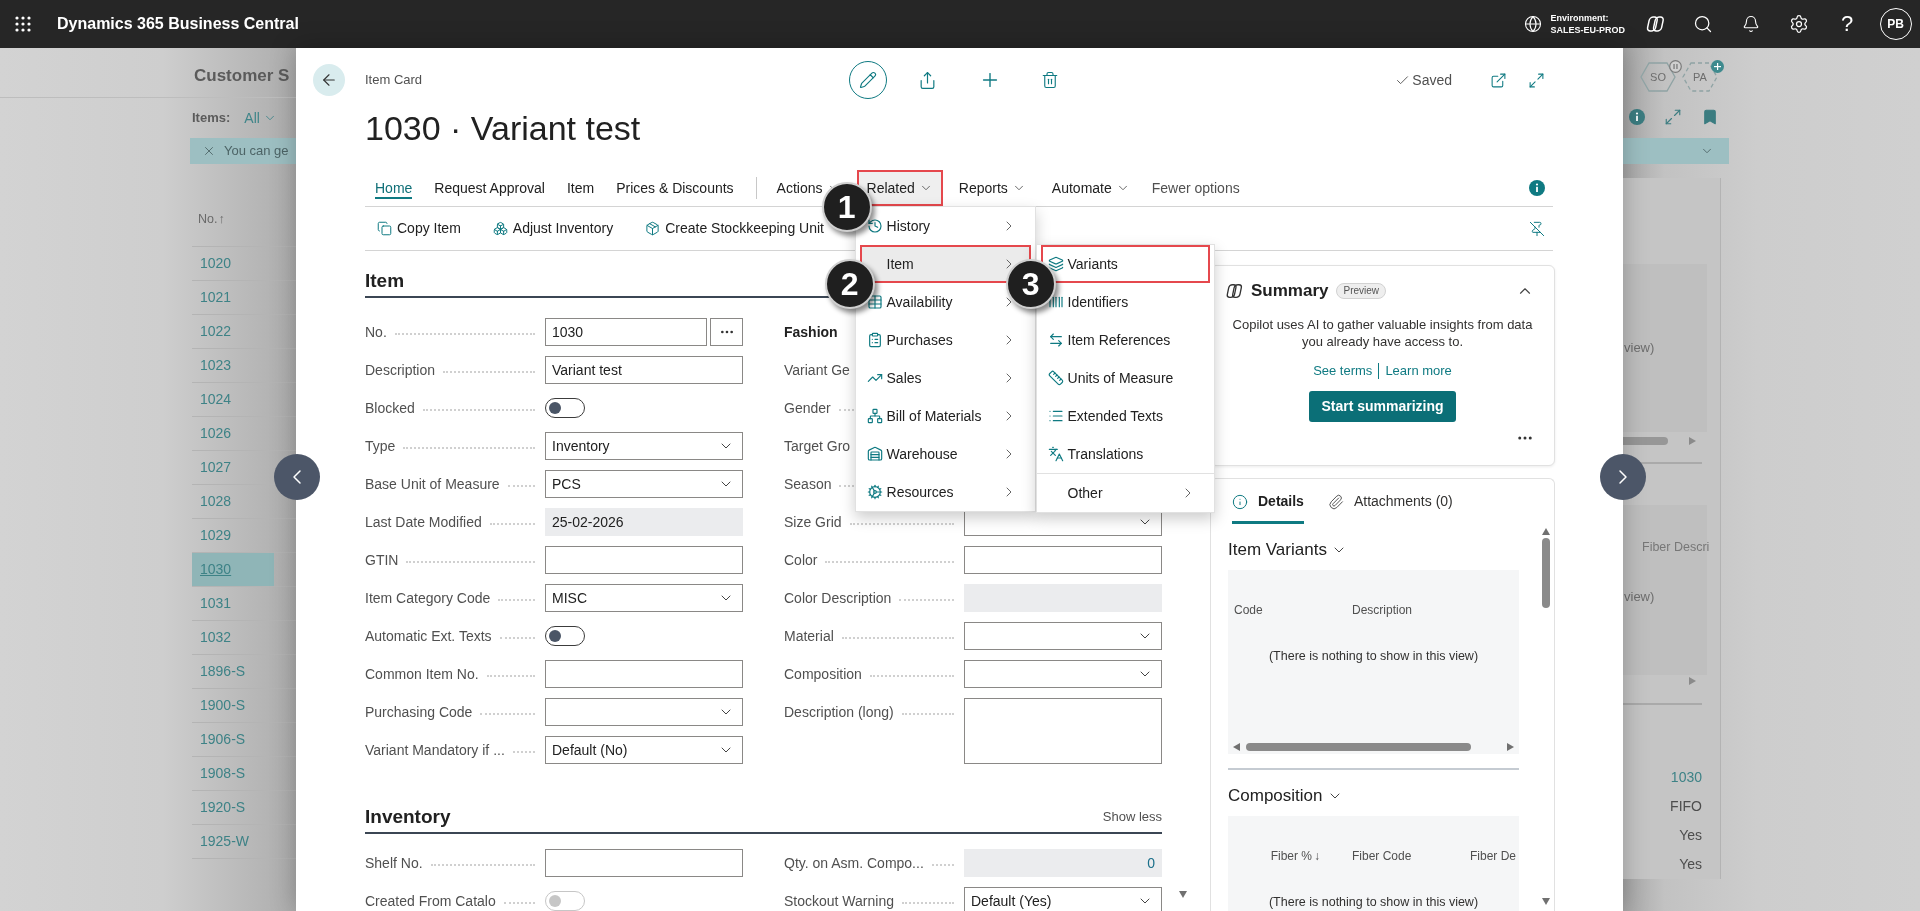 This screenshot has width=1920, height=911. Describe the element at coordinates (209, 151) in the screenshot. I see `close-icon` at that location.